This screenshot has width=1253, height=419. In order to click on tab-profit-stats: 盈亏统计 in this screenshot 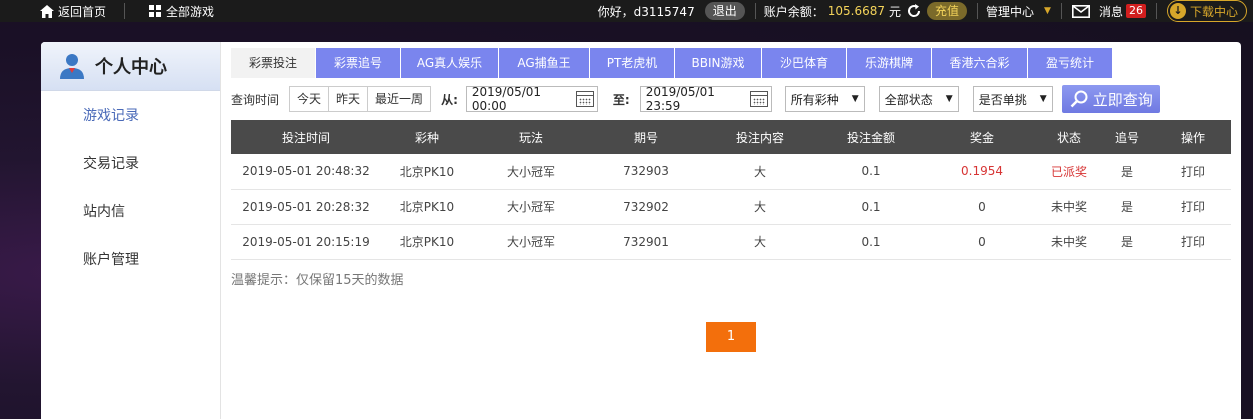, I will do `click(1070, 63)`.